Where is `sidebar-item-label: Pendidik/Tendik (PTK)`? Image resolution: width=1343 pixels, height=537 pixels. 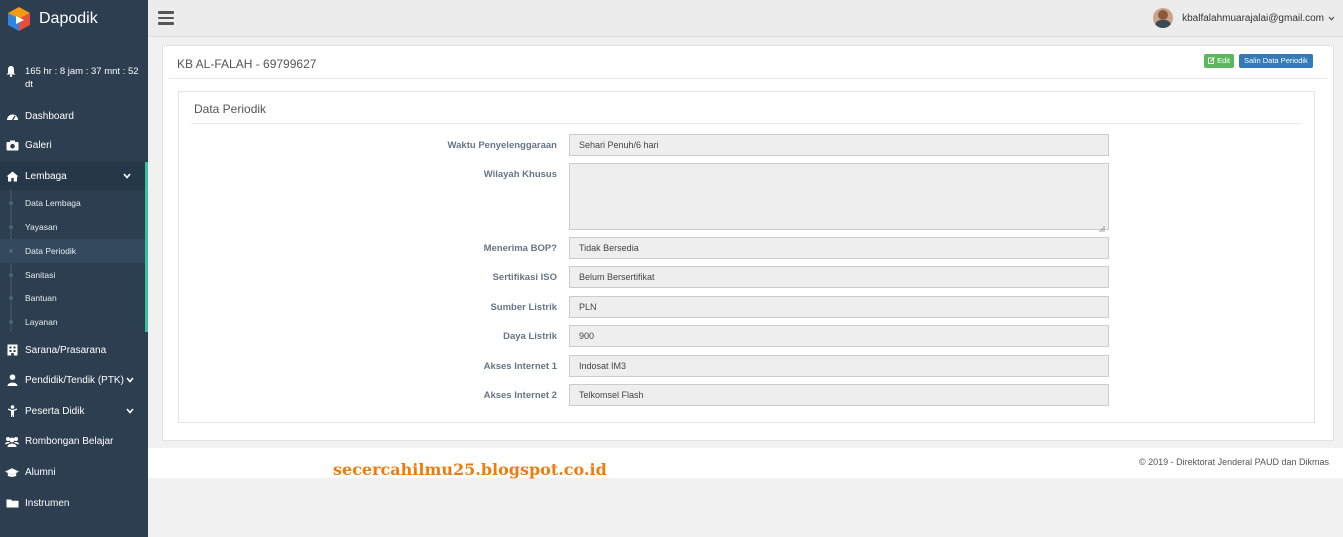 sidebar-item-label: Pendidik/Tendik (PTK) is located at coordinates (74, 380).